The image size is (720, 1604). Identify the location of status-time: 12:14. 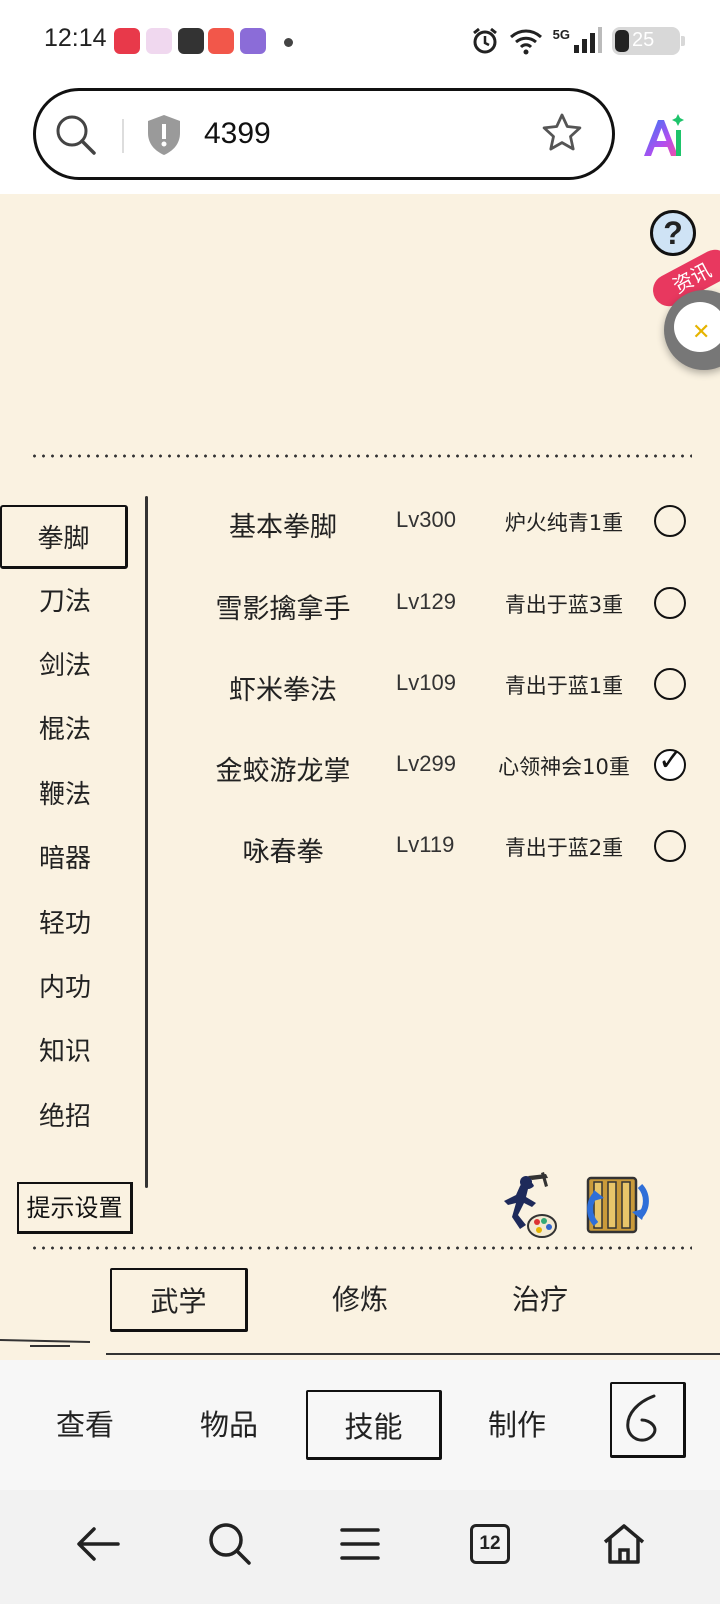
(75, 38).